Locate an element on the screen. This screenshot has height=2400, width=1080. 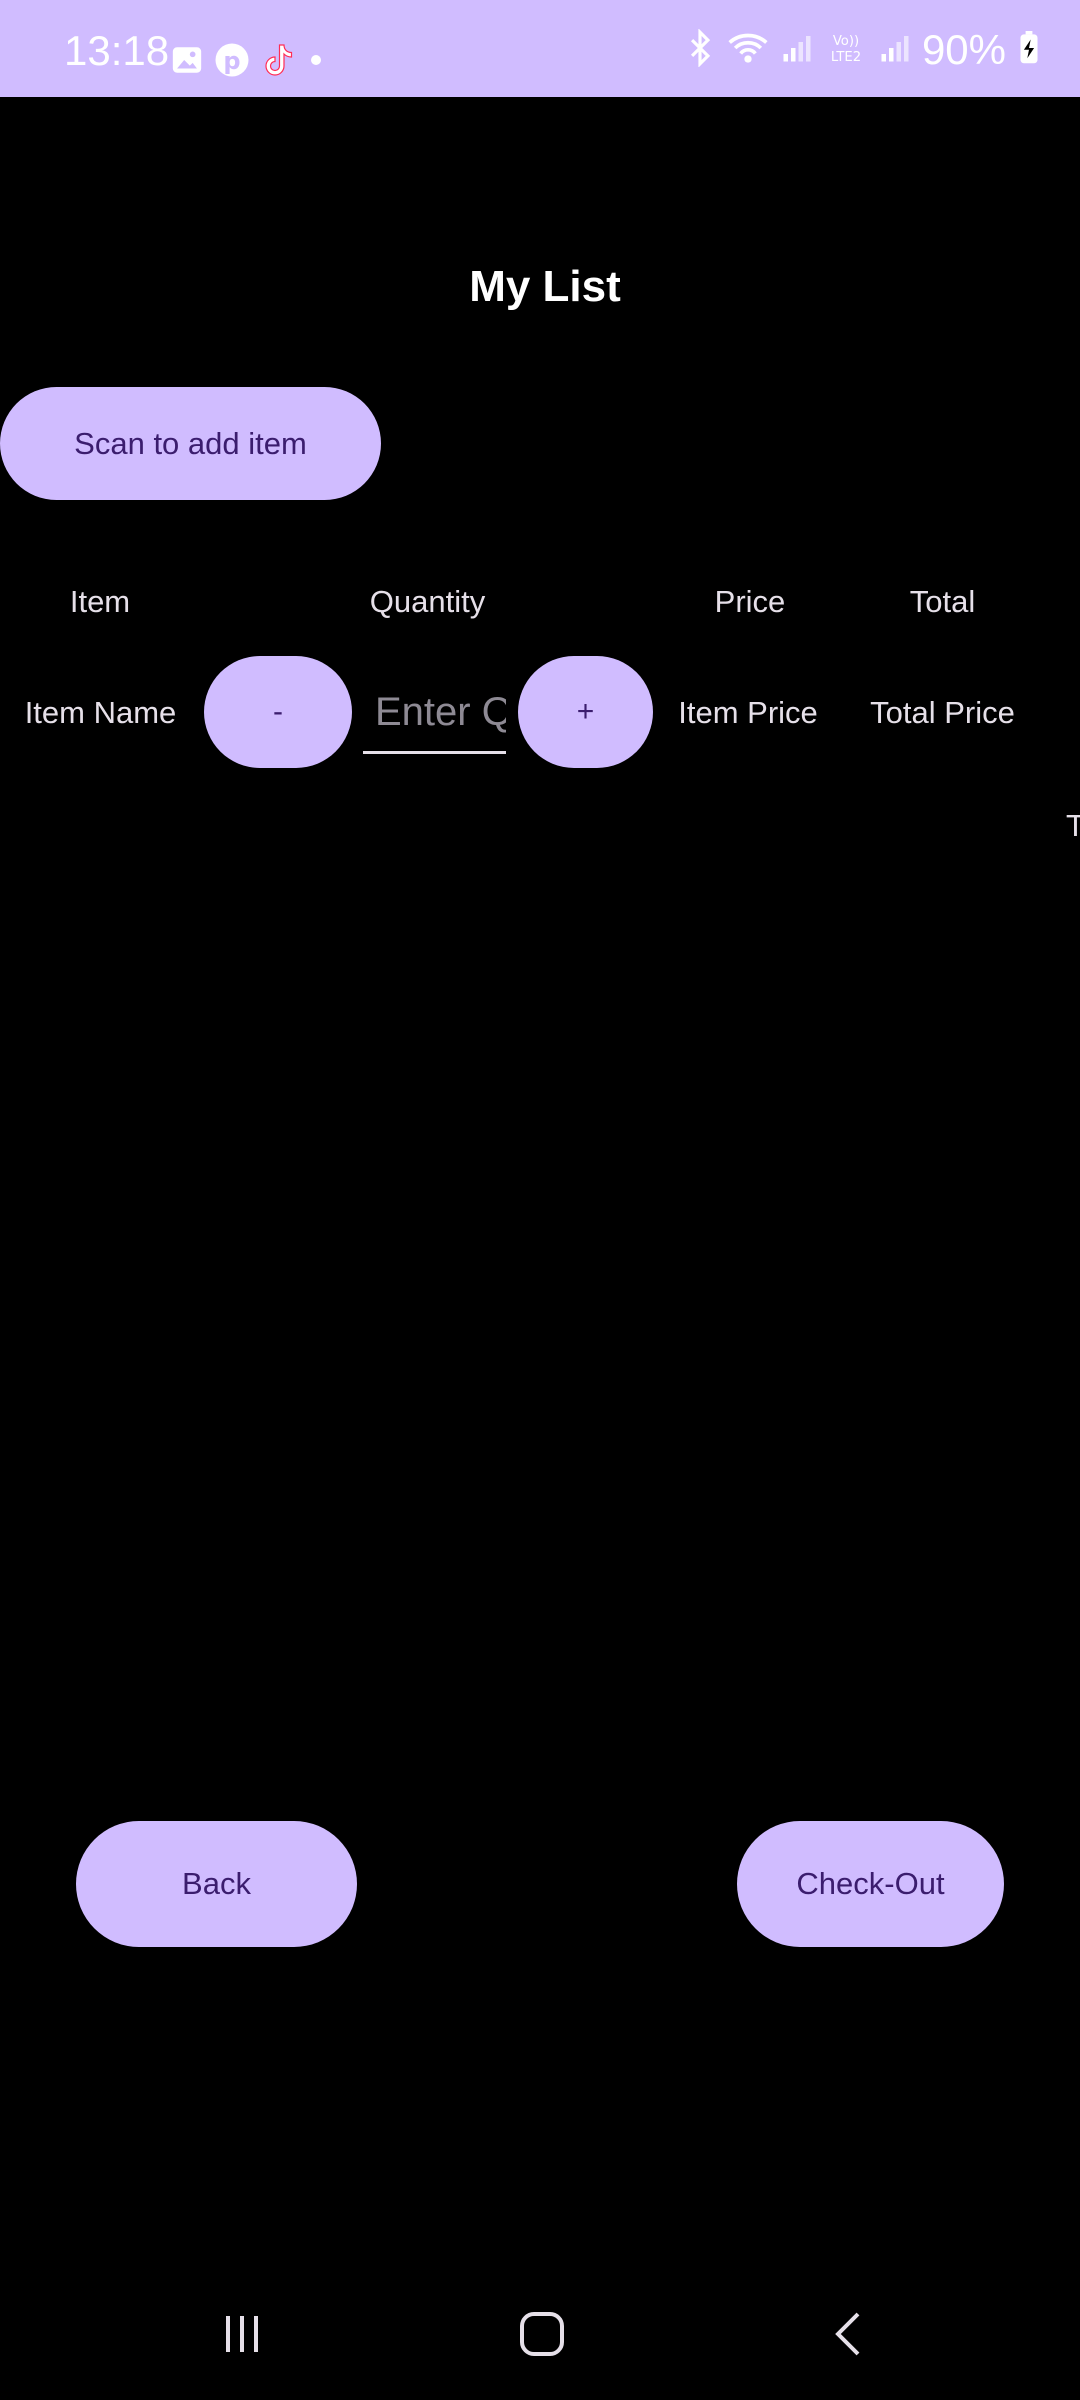
notification-icons: p is located at coordinates (248, 60).